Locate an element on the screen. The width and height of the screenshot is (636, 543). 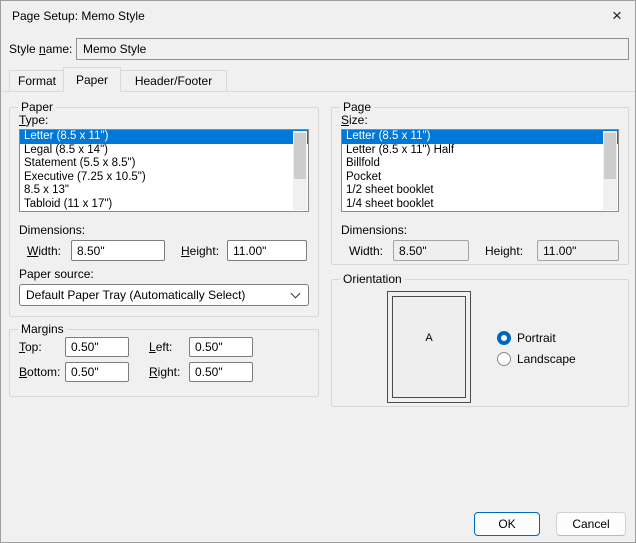
orientation-group-caption: Orientation is located at coordinates (372, 279).